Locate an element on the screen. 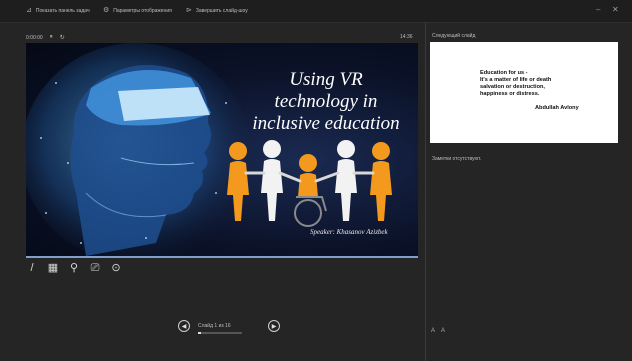 This screenshot has width=632, height=361. next-slide-label: Следующий слайд is located at coordinates (454, 36).